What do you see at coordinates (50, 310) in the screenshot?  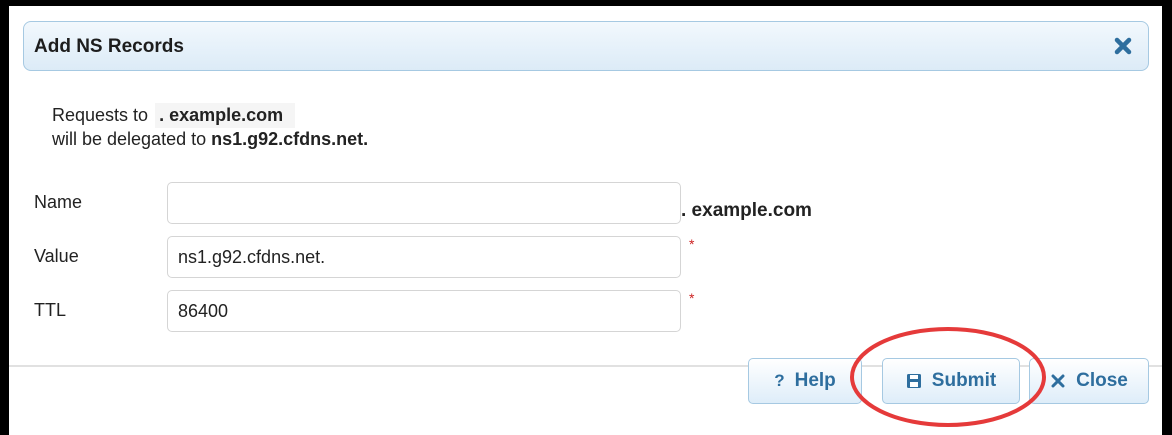 I see `ttl-label: TTL` at bounding box center [50, 310].